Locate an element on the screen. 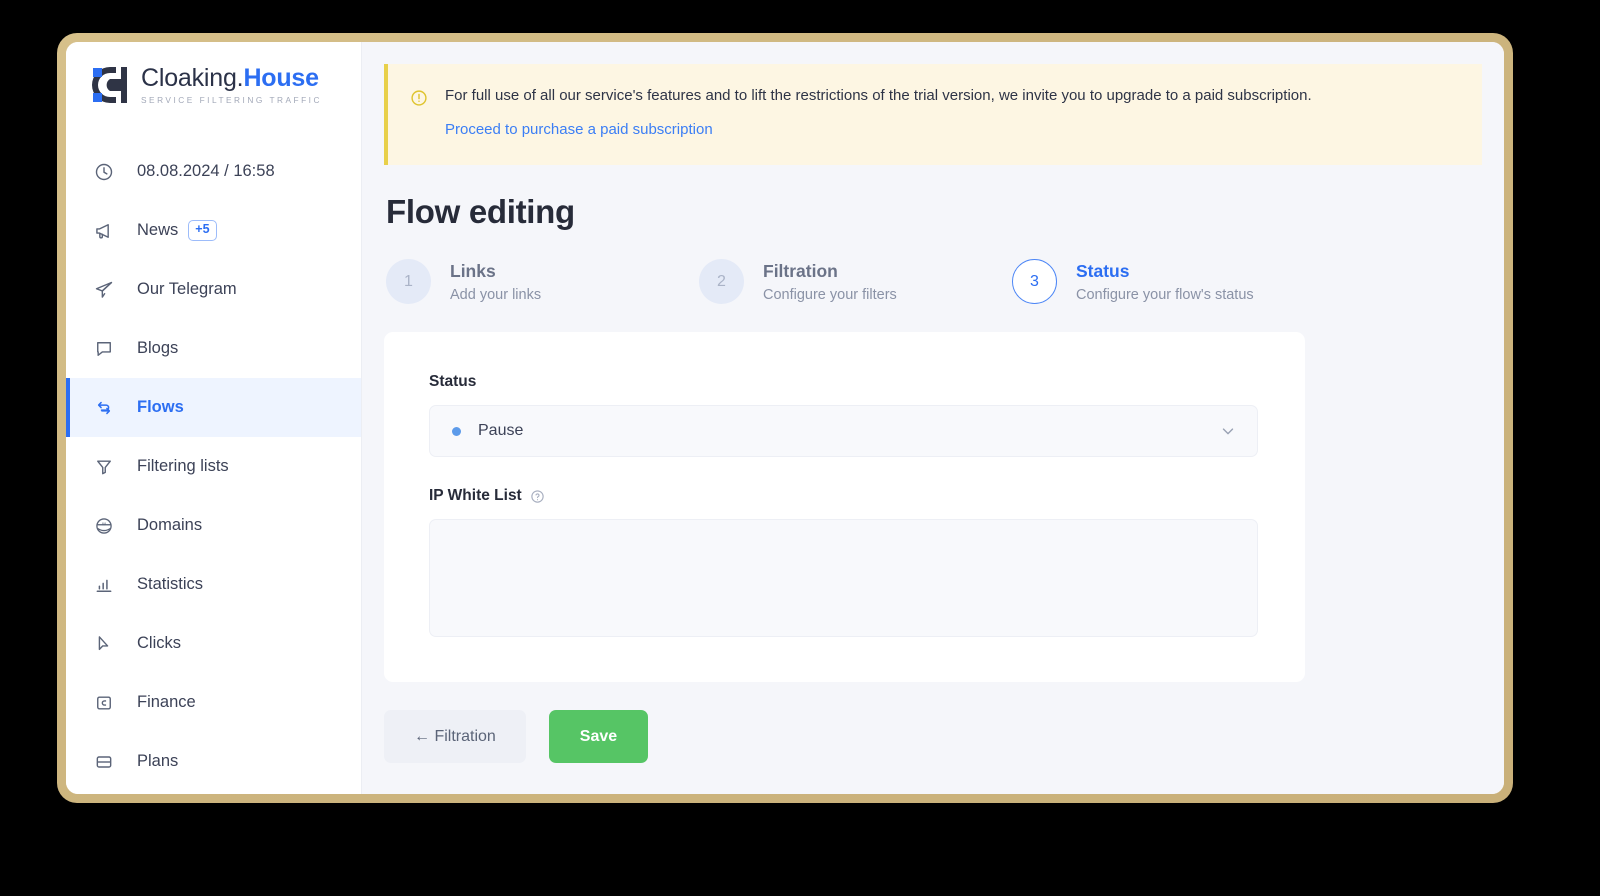 The height and width of the screenshot is (896, 1600). brand-logo: Cloaking.House SERVICE FILTERING TRAFFIC is located at coordinates (213, 85).